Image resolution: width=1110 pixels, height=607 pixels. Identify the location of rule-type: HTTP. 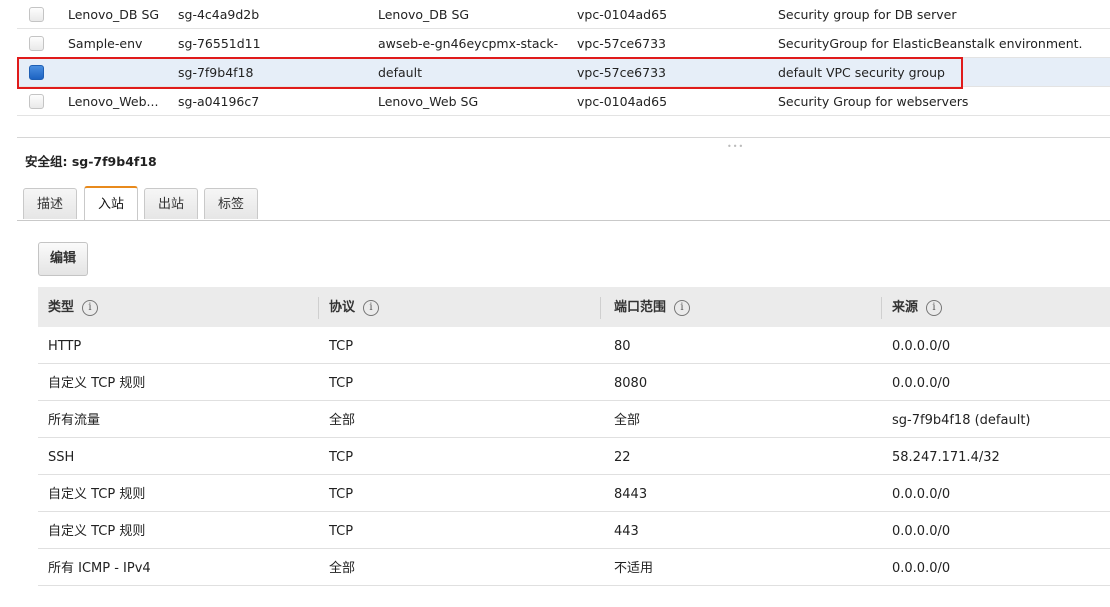
(65, 346).